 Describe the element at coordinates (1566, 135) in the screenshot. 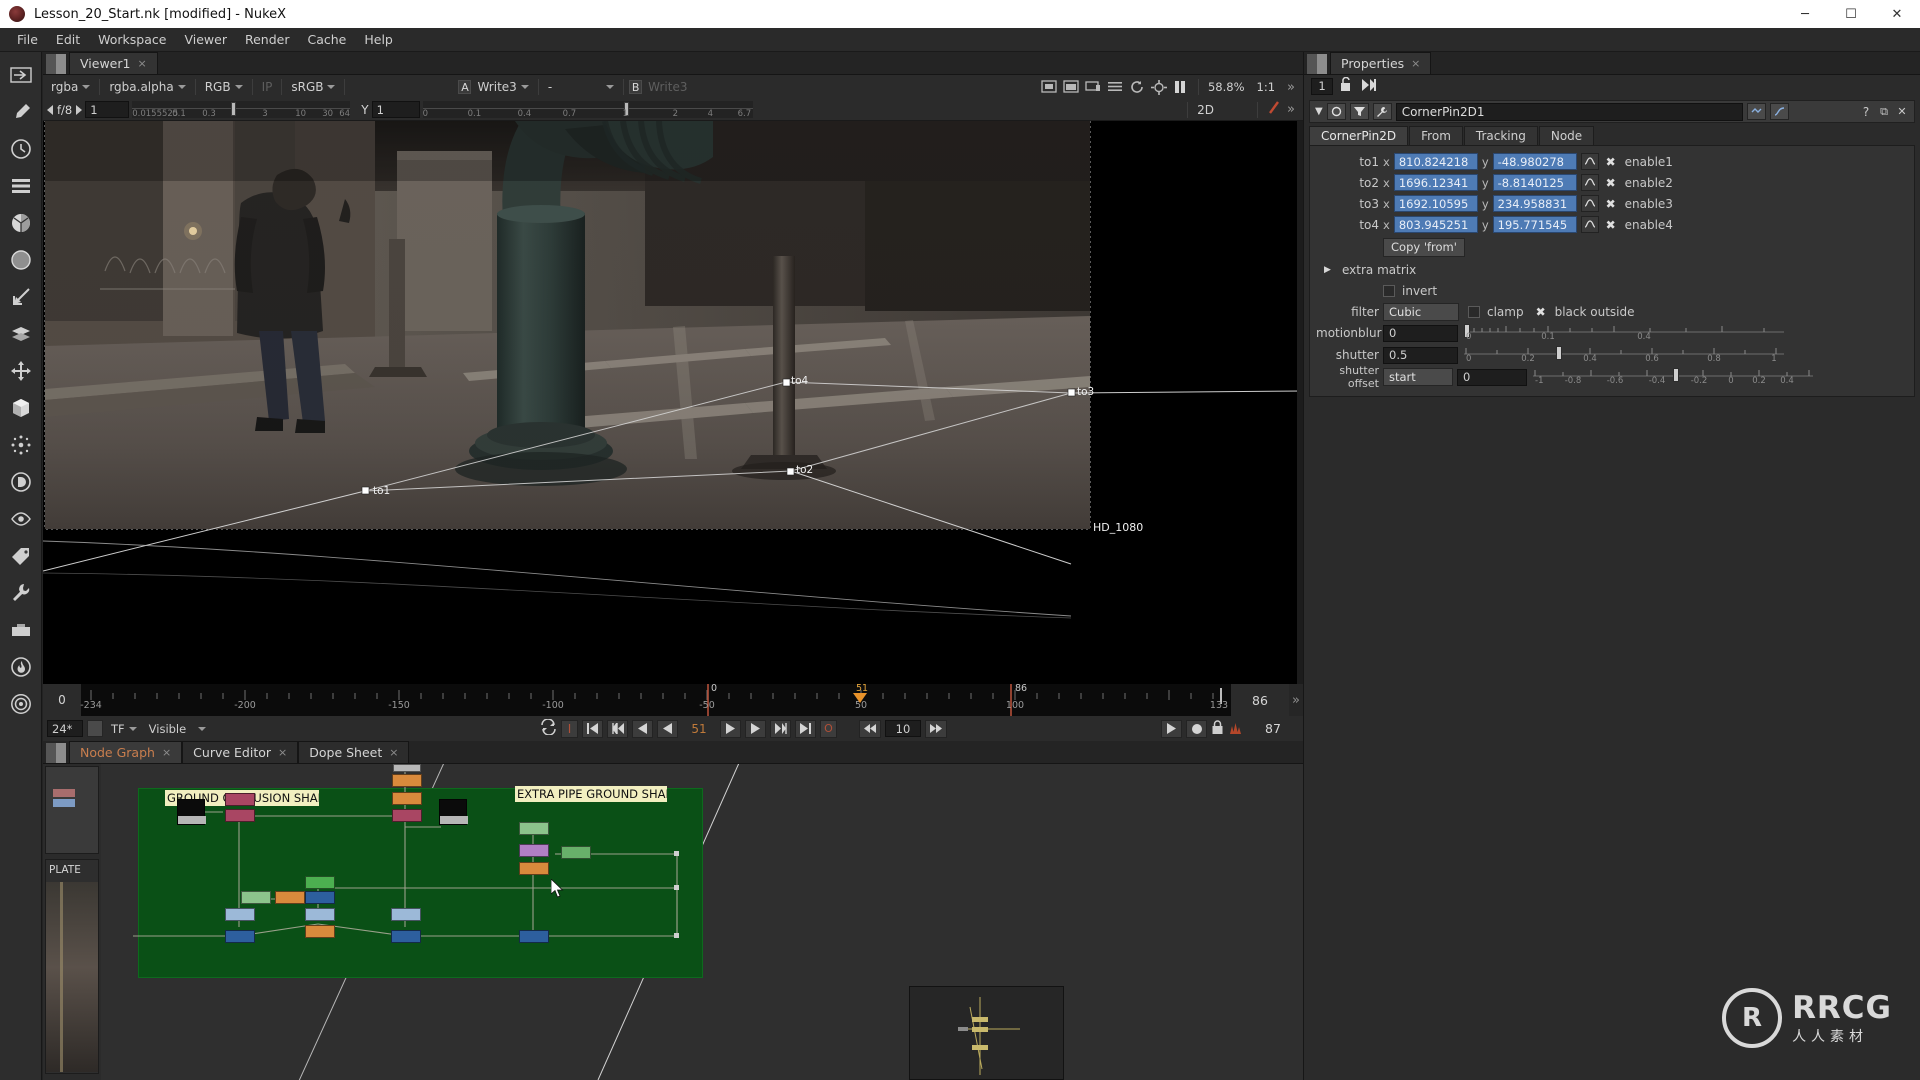

I see `tab-node: Node` at that location.